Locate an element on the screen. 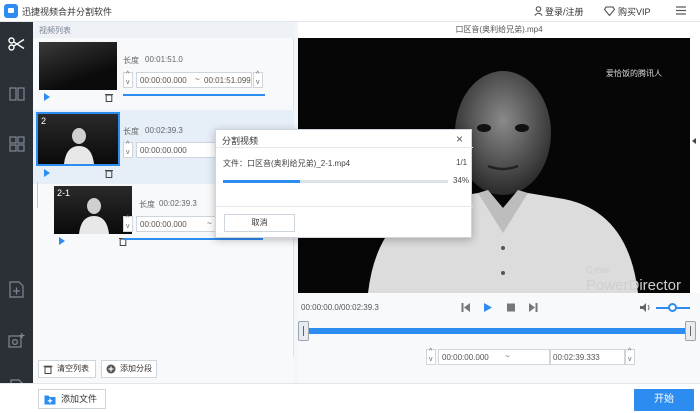 The height and width of the screenshot is (413, 700). clip-thumbnail is located at coordinates (78, 66).